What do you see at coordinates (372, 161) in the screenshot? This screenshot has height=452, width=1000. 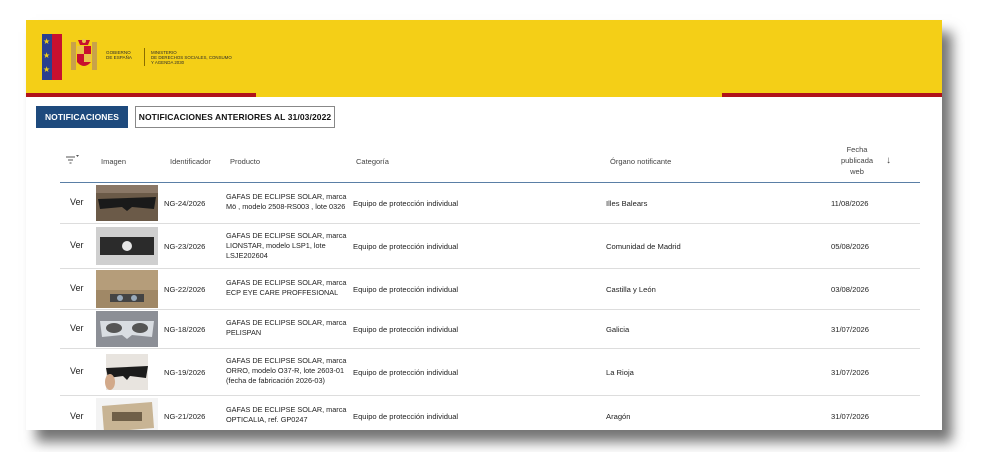 I see `column-header-category: Categoría` at bounding box center [372, 161].